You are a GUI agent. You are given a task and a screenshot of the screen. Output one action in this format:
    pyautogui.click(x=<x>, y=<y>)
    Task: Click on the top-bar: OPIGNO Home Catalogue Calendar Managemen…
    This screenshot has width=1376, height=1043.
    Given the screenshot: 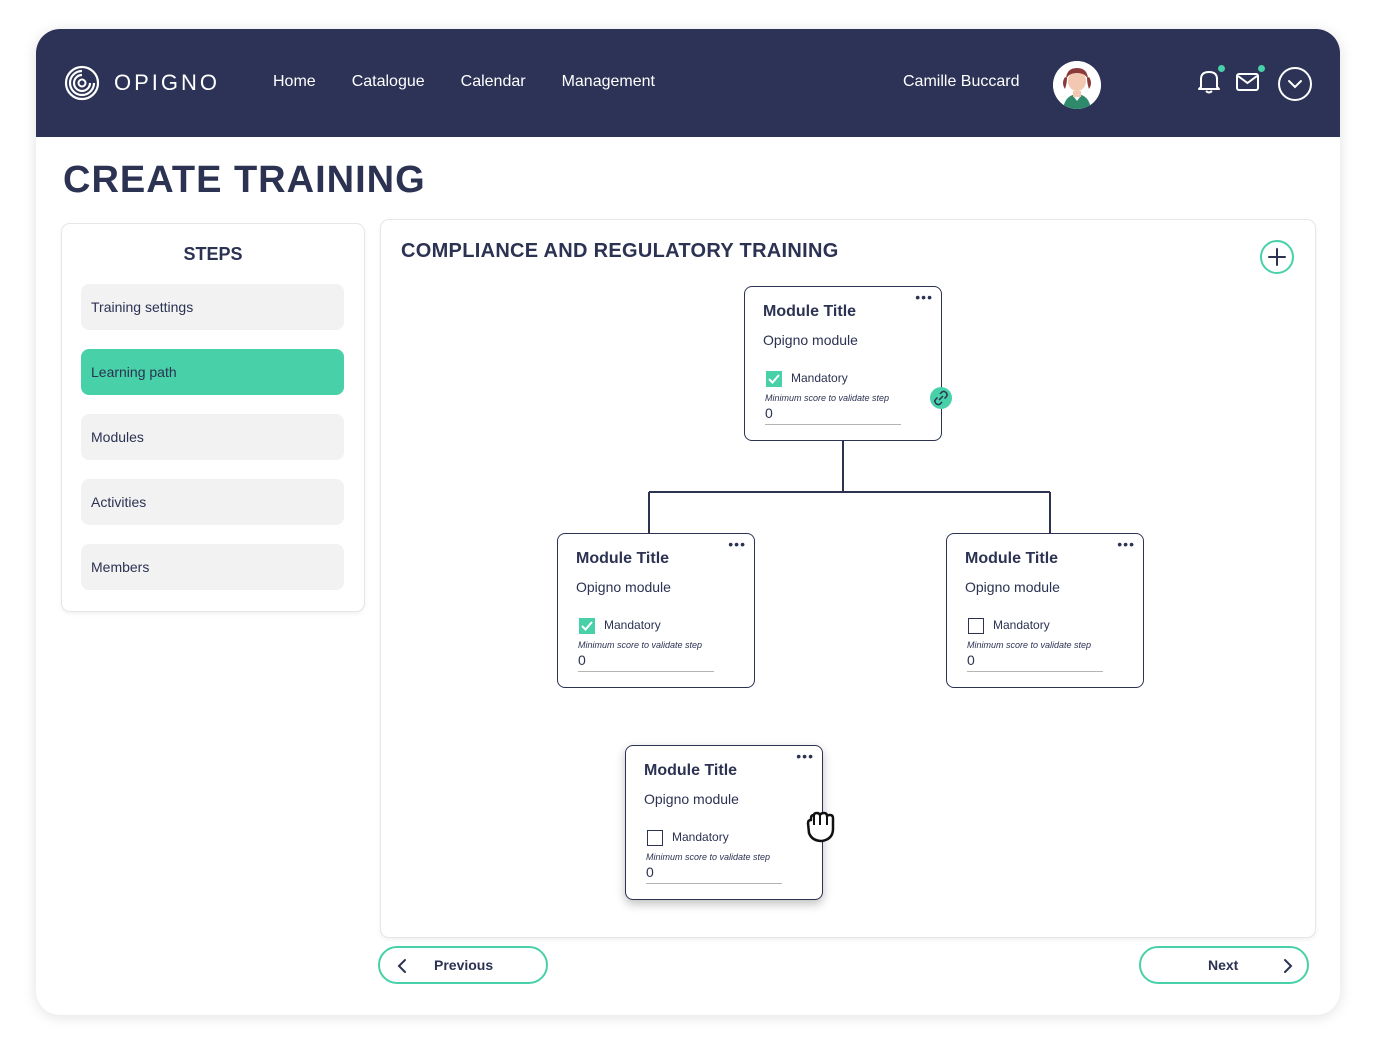 What is the action you would take?
    pyautogui.click(x=688, y=83)
    